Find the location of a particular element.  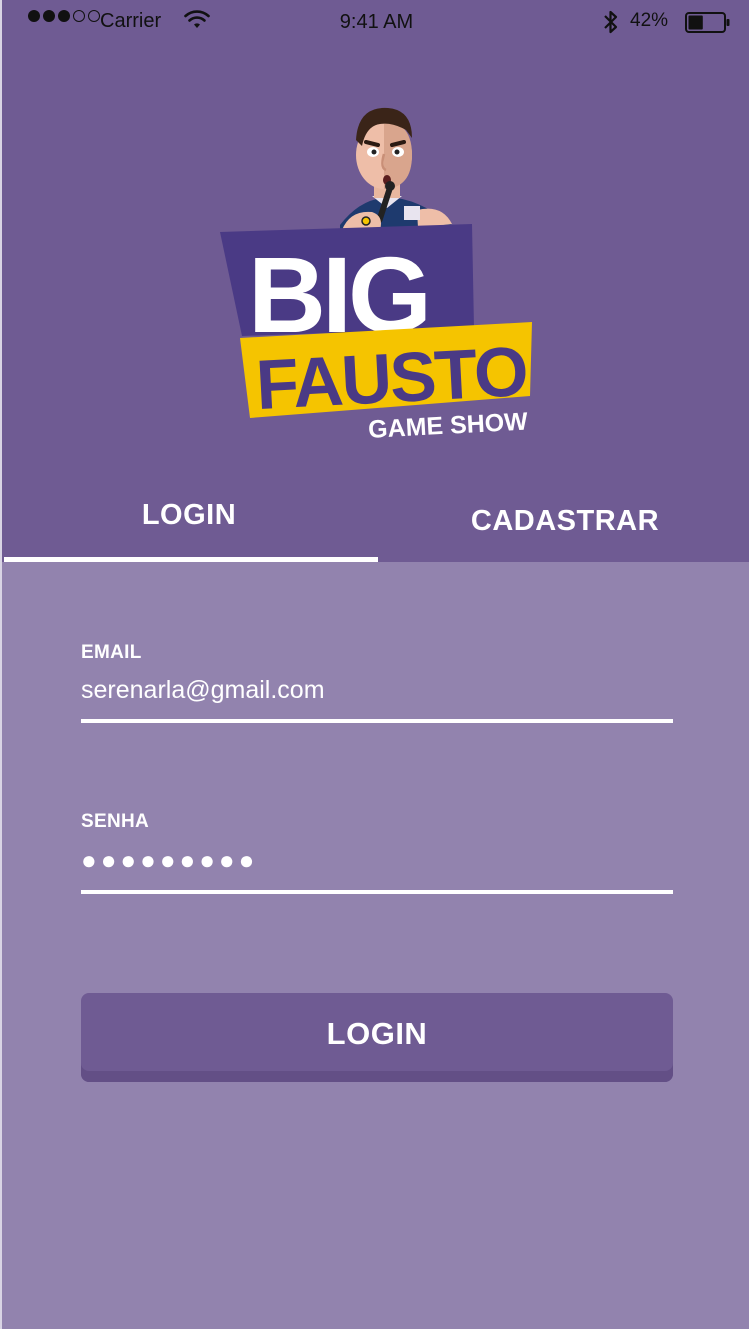

senha-label: SENHA is located at coordinates (115, 821).